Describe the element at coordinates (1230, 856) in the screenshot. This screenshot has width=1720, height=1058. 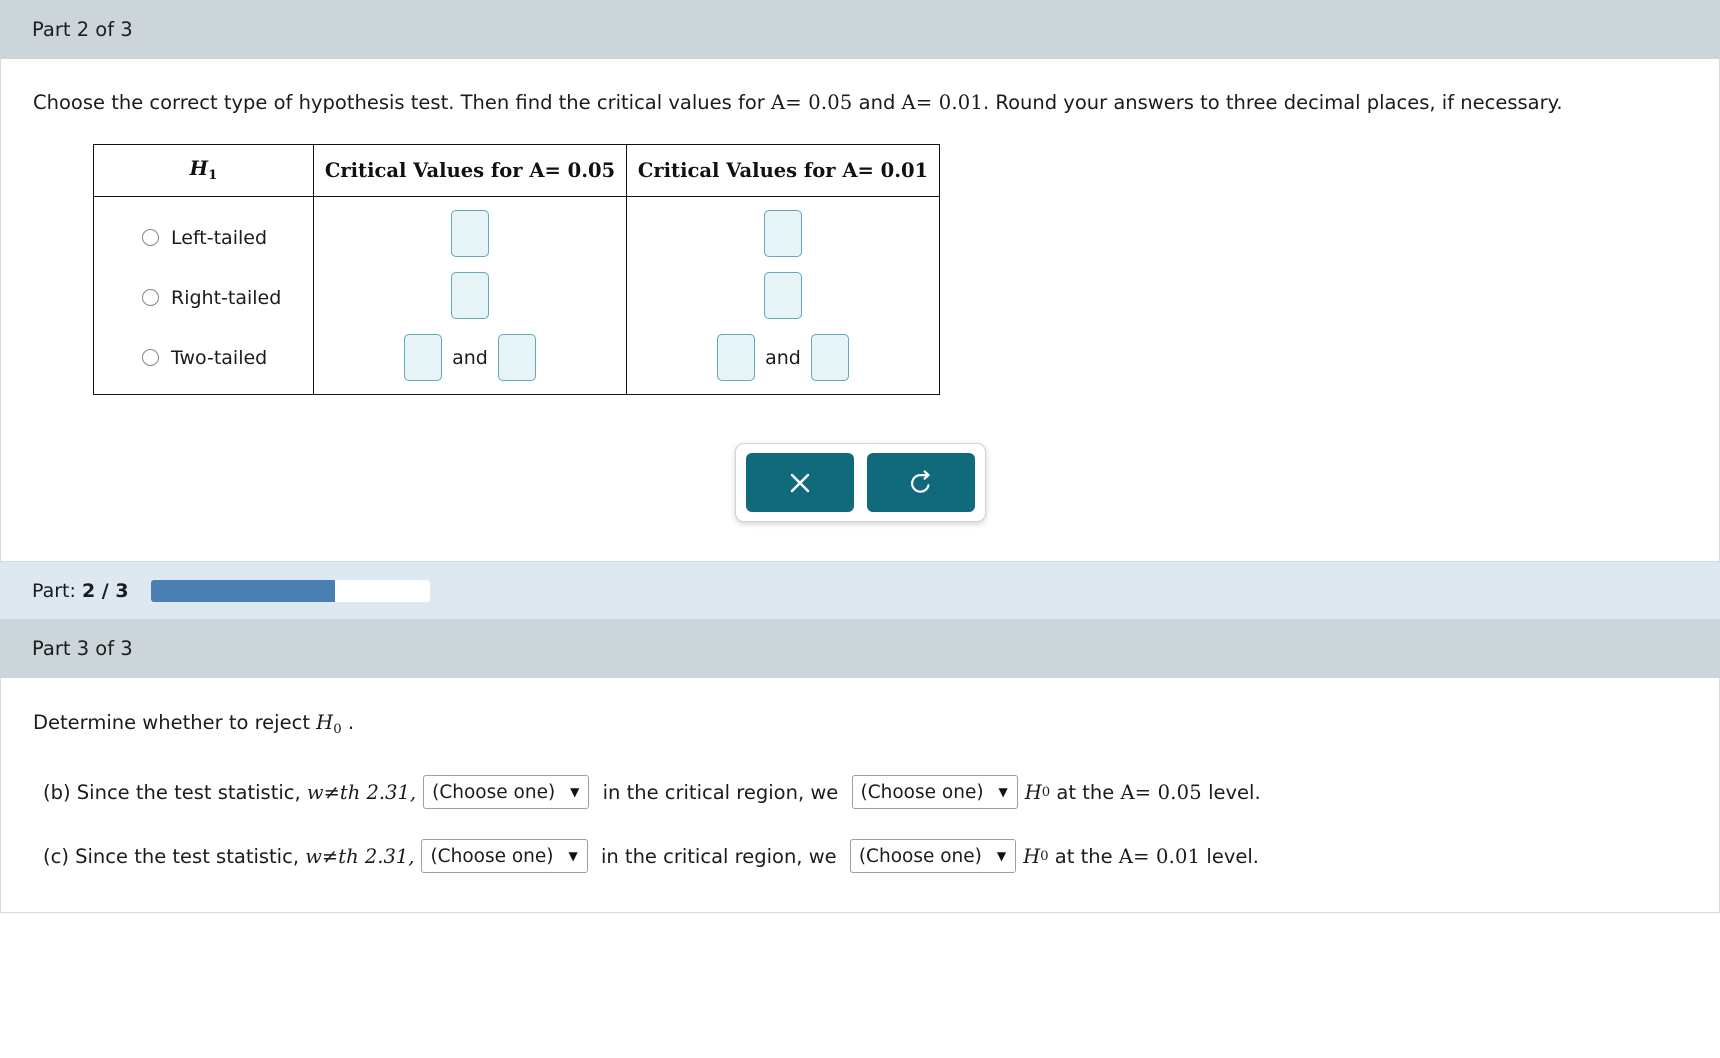
I see `statement-c-post: level.` at that location.